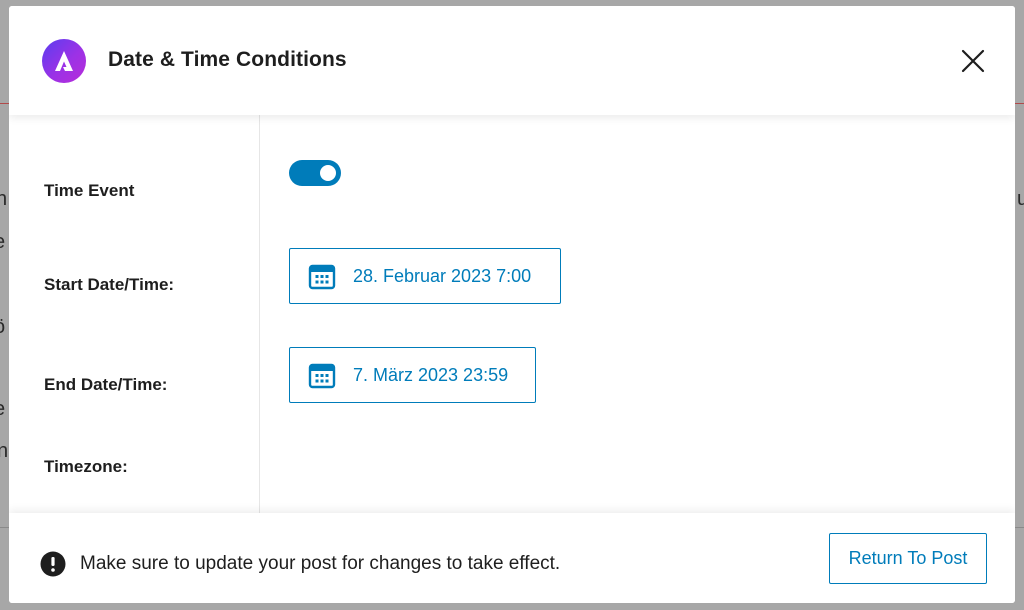  What do you see at coordinates (106, 384) in the screenshot?
I see `end-date-label: End Date/Time:` at bounding box center [106, 384].